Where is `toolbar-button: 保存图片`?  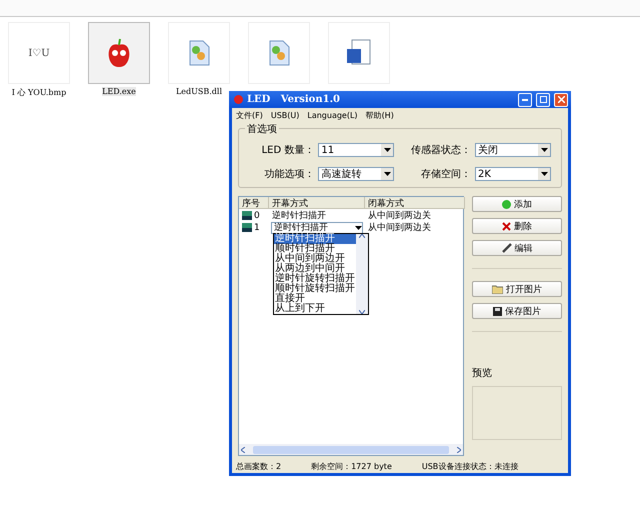
toolbar-button: 保存图片 is located at coordinates (517, 311).